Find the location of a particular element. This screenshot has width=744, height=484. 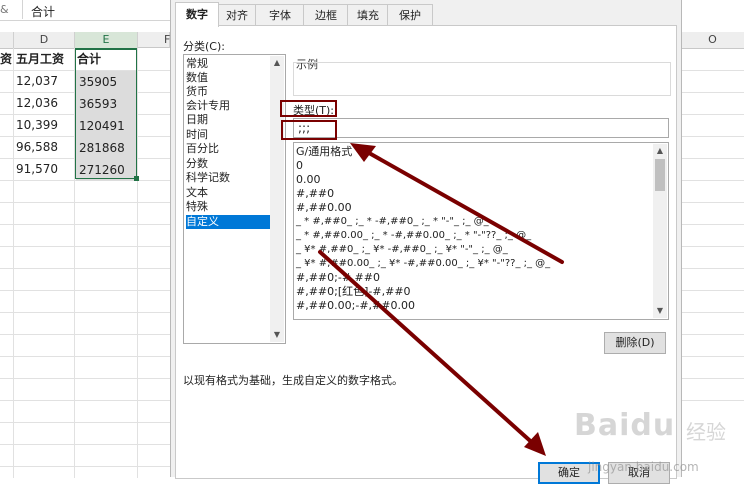

format-item: #,##0 is located at coordinates (474, 194).